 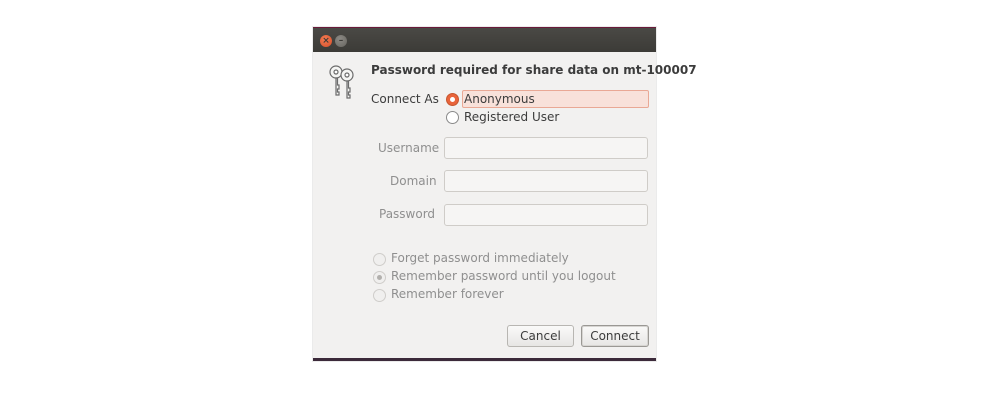 What do you see at coordinates (405, 99) in the screenshot?
I see `connect-as-label: Connect As` at bounding box center [405, 99].